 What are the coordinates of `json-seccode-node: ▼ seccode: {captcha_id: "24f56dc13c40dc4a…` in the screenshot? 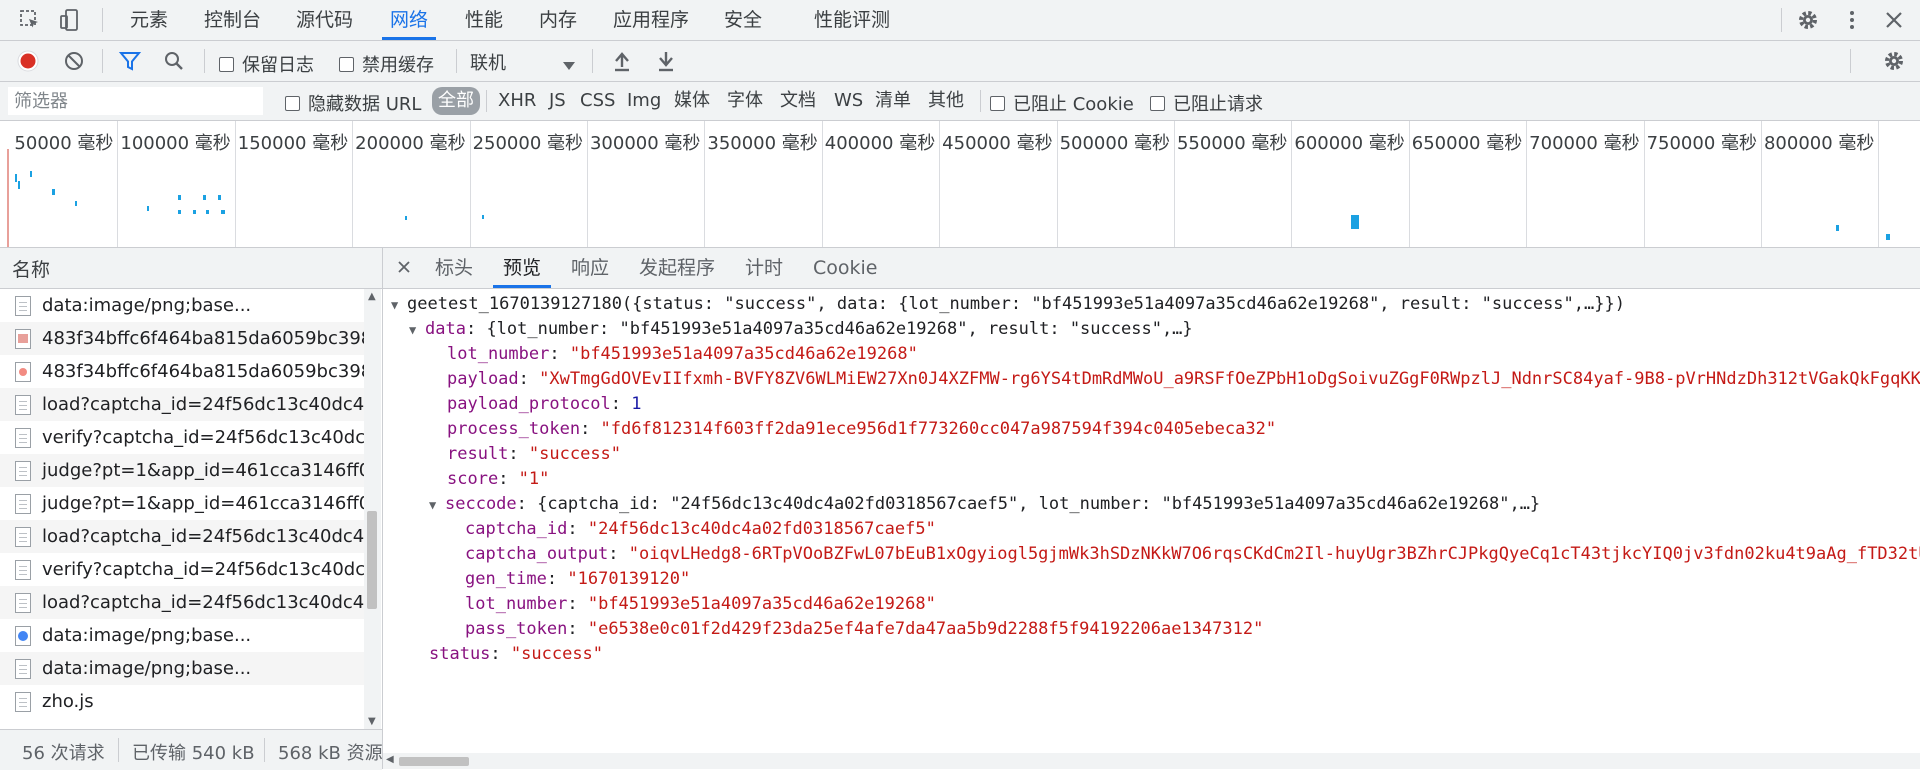 It's located at (984, 505).